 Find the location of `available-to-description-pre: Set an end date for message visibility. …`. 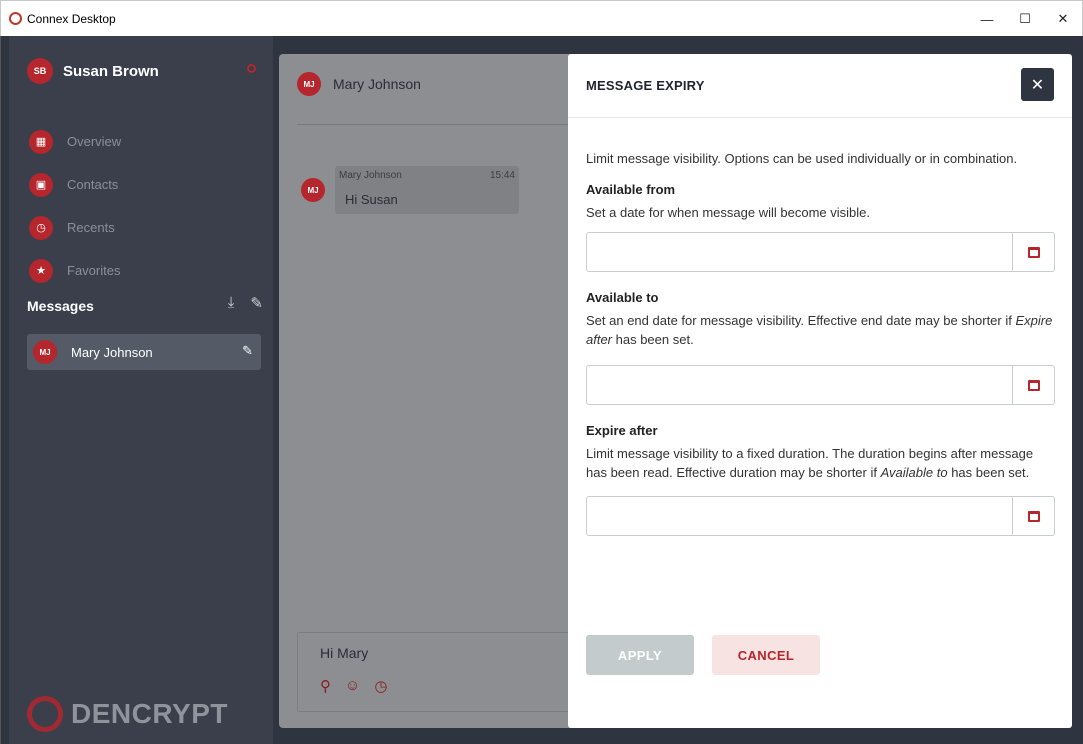

available-to-description-pre: Set an end date for message visibility. … is located at coordinates (801, 320).